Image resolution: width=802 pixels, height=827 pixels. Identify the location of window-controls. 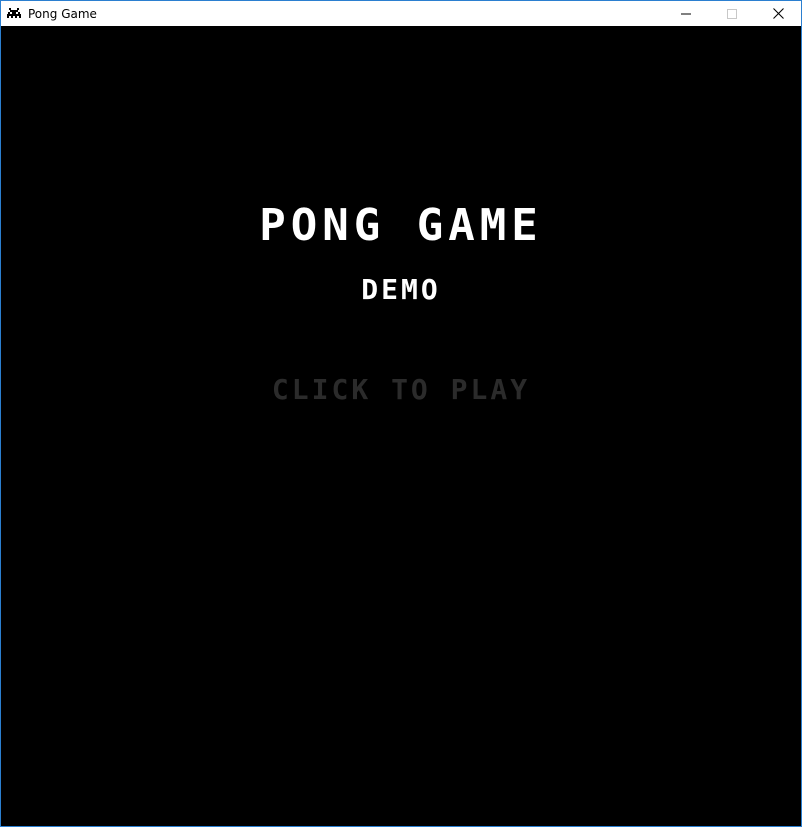
(732, 13).